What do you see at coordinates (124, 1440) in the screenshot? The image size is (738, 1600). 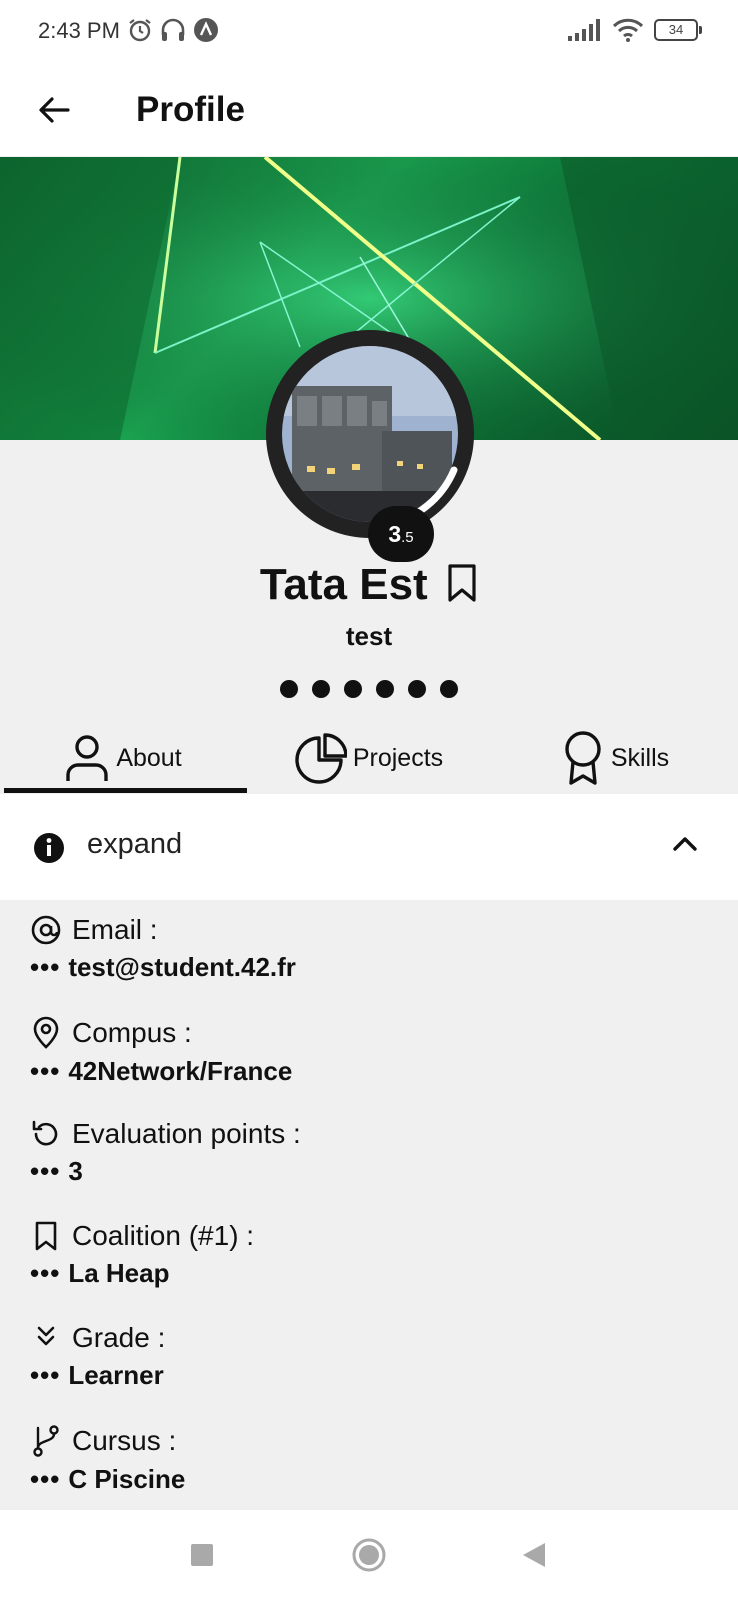 I see `detail-label: Cursus :` at bounding box center [124, 1440].